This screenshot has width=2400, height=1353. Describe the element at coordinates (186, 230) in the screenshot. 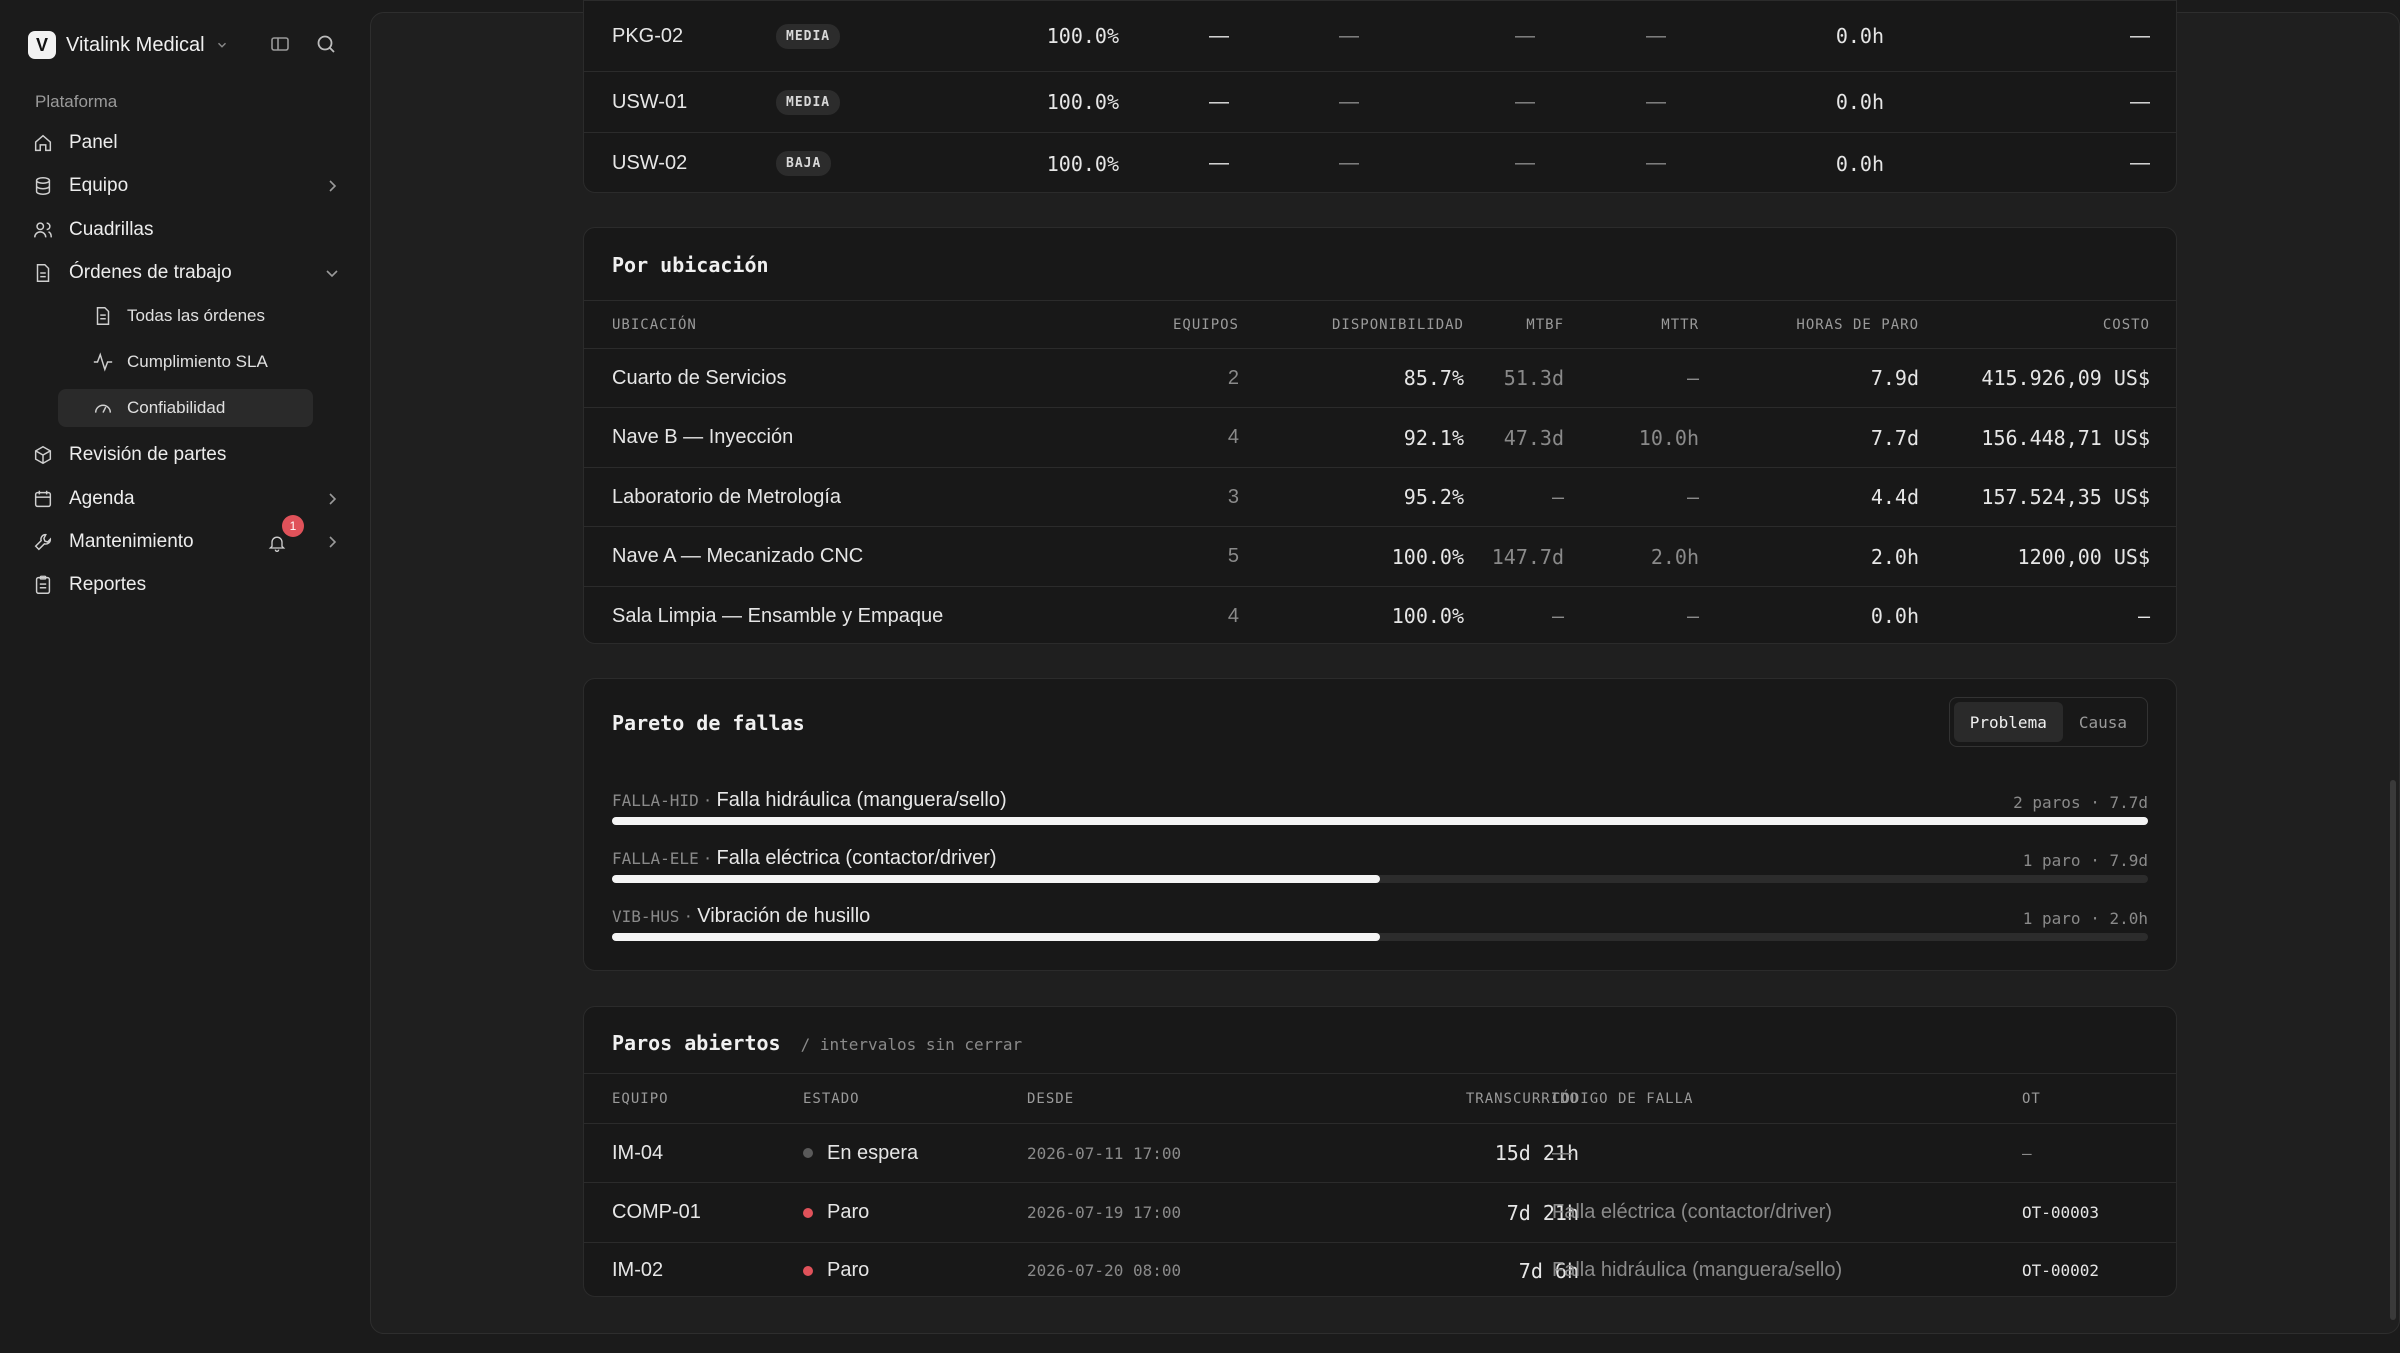

I see `sidebar-item-cuadrillas: Cuadrillas` at that location.